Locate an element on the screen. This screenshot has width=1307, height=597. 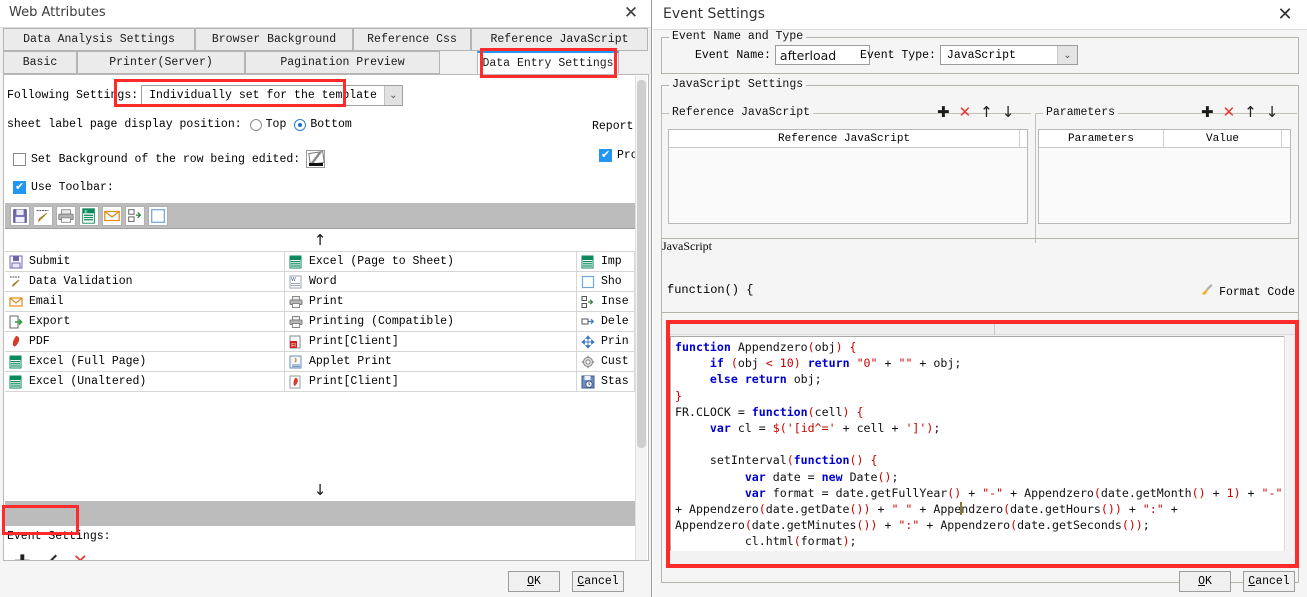
insert-row-icon is located at coordinates (135, 215).